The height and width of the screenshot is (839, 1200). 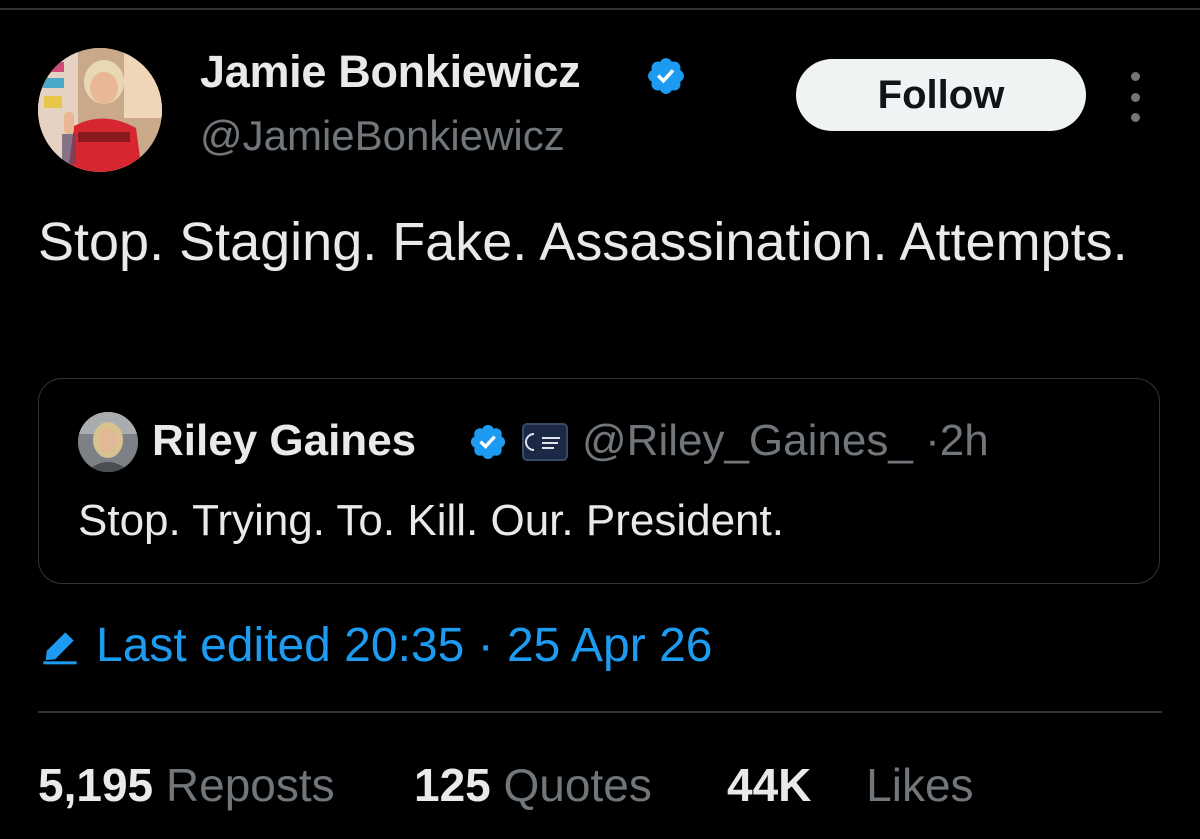 What do you see at coordinates (108, 442) in the screenshot?
I see `quoted-author-avatar` at bounding box center [108, 442].